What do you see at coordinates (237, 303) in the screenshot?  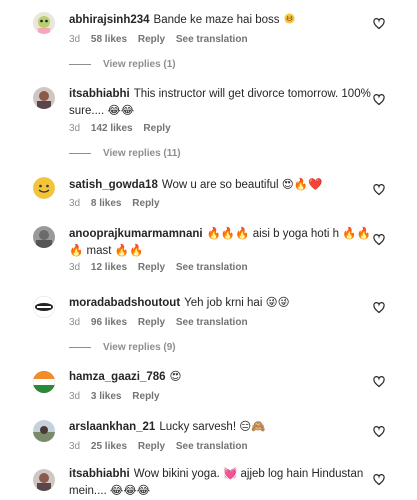 I see `comment-text: Yeh job krni hai 😜😜` at bounding box center [237, 303].